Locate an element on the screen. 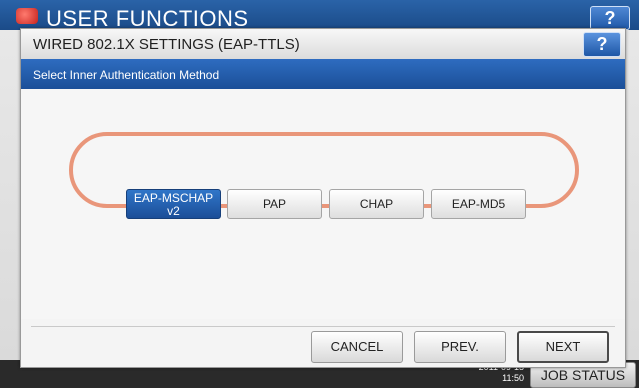  clock-time: 11:50 is located at coordinates (513, 378).